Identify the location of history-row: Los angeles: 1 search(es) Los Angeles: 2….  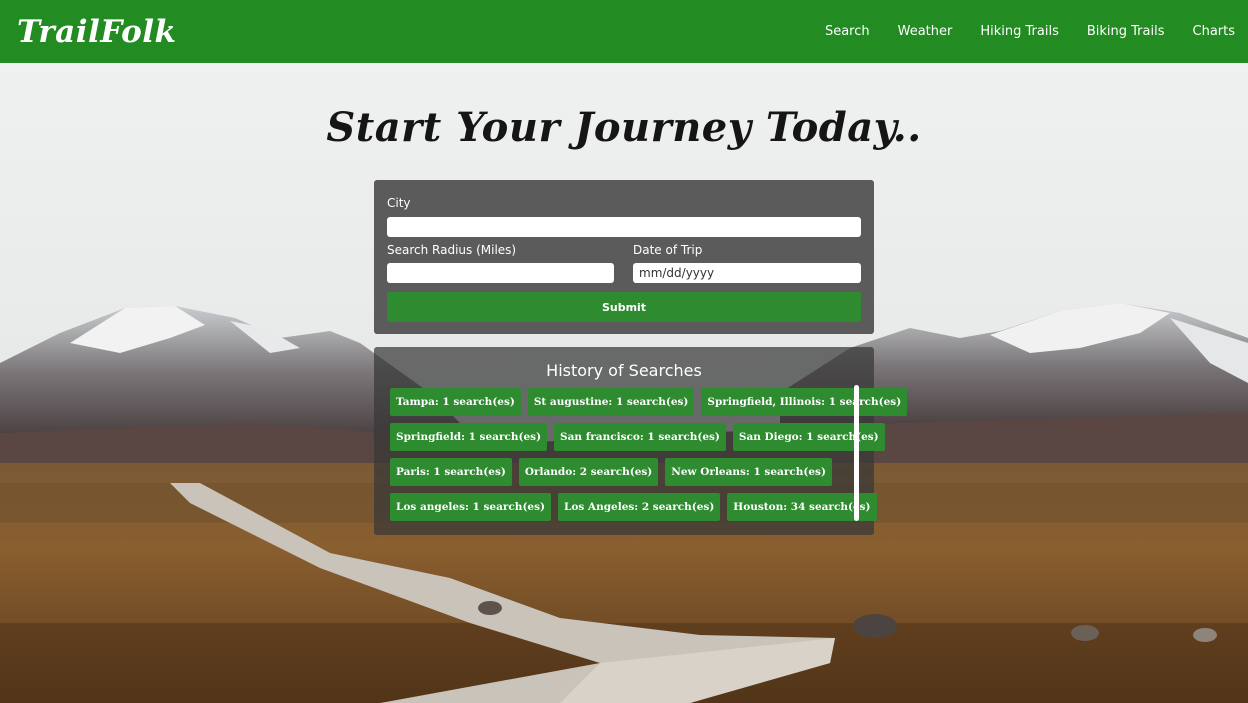
(633, 507).